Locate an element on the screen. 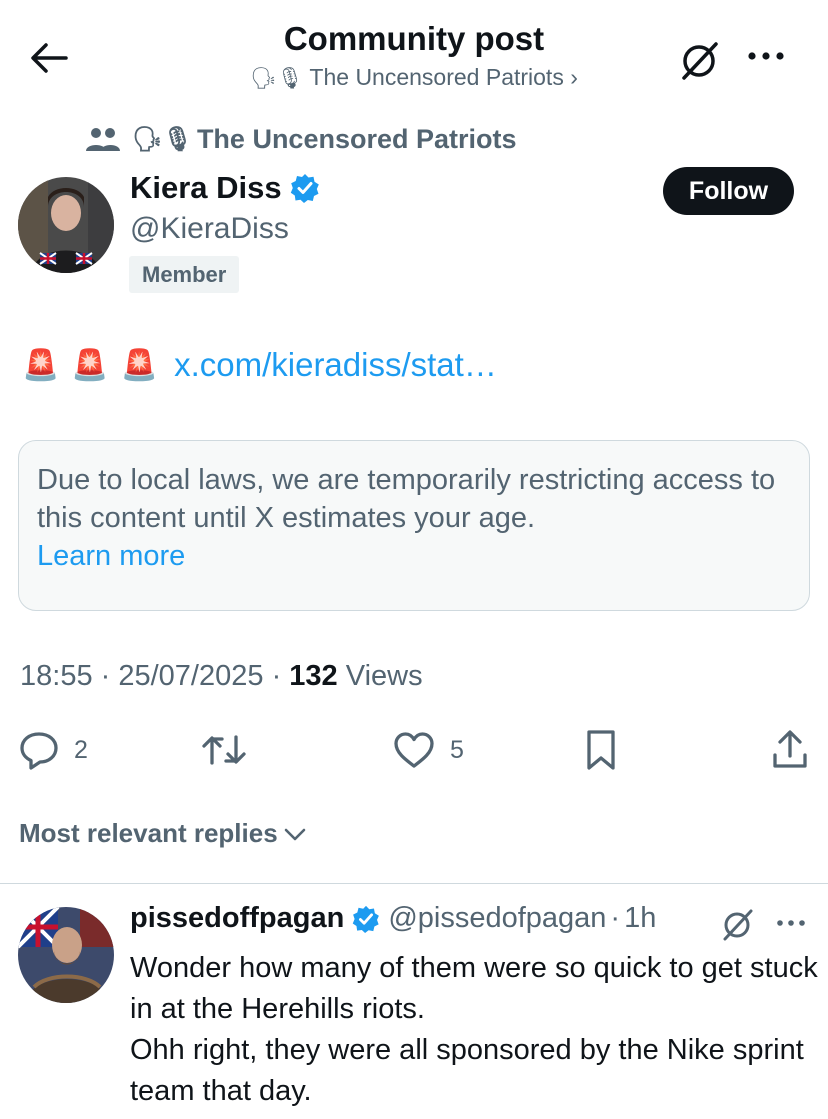  replies-sort-dropdown: Most relevant replies is located at coordinates (163, 833).